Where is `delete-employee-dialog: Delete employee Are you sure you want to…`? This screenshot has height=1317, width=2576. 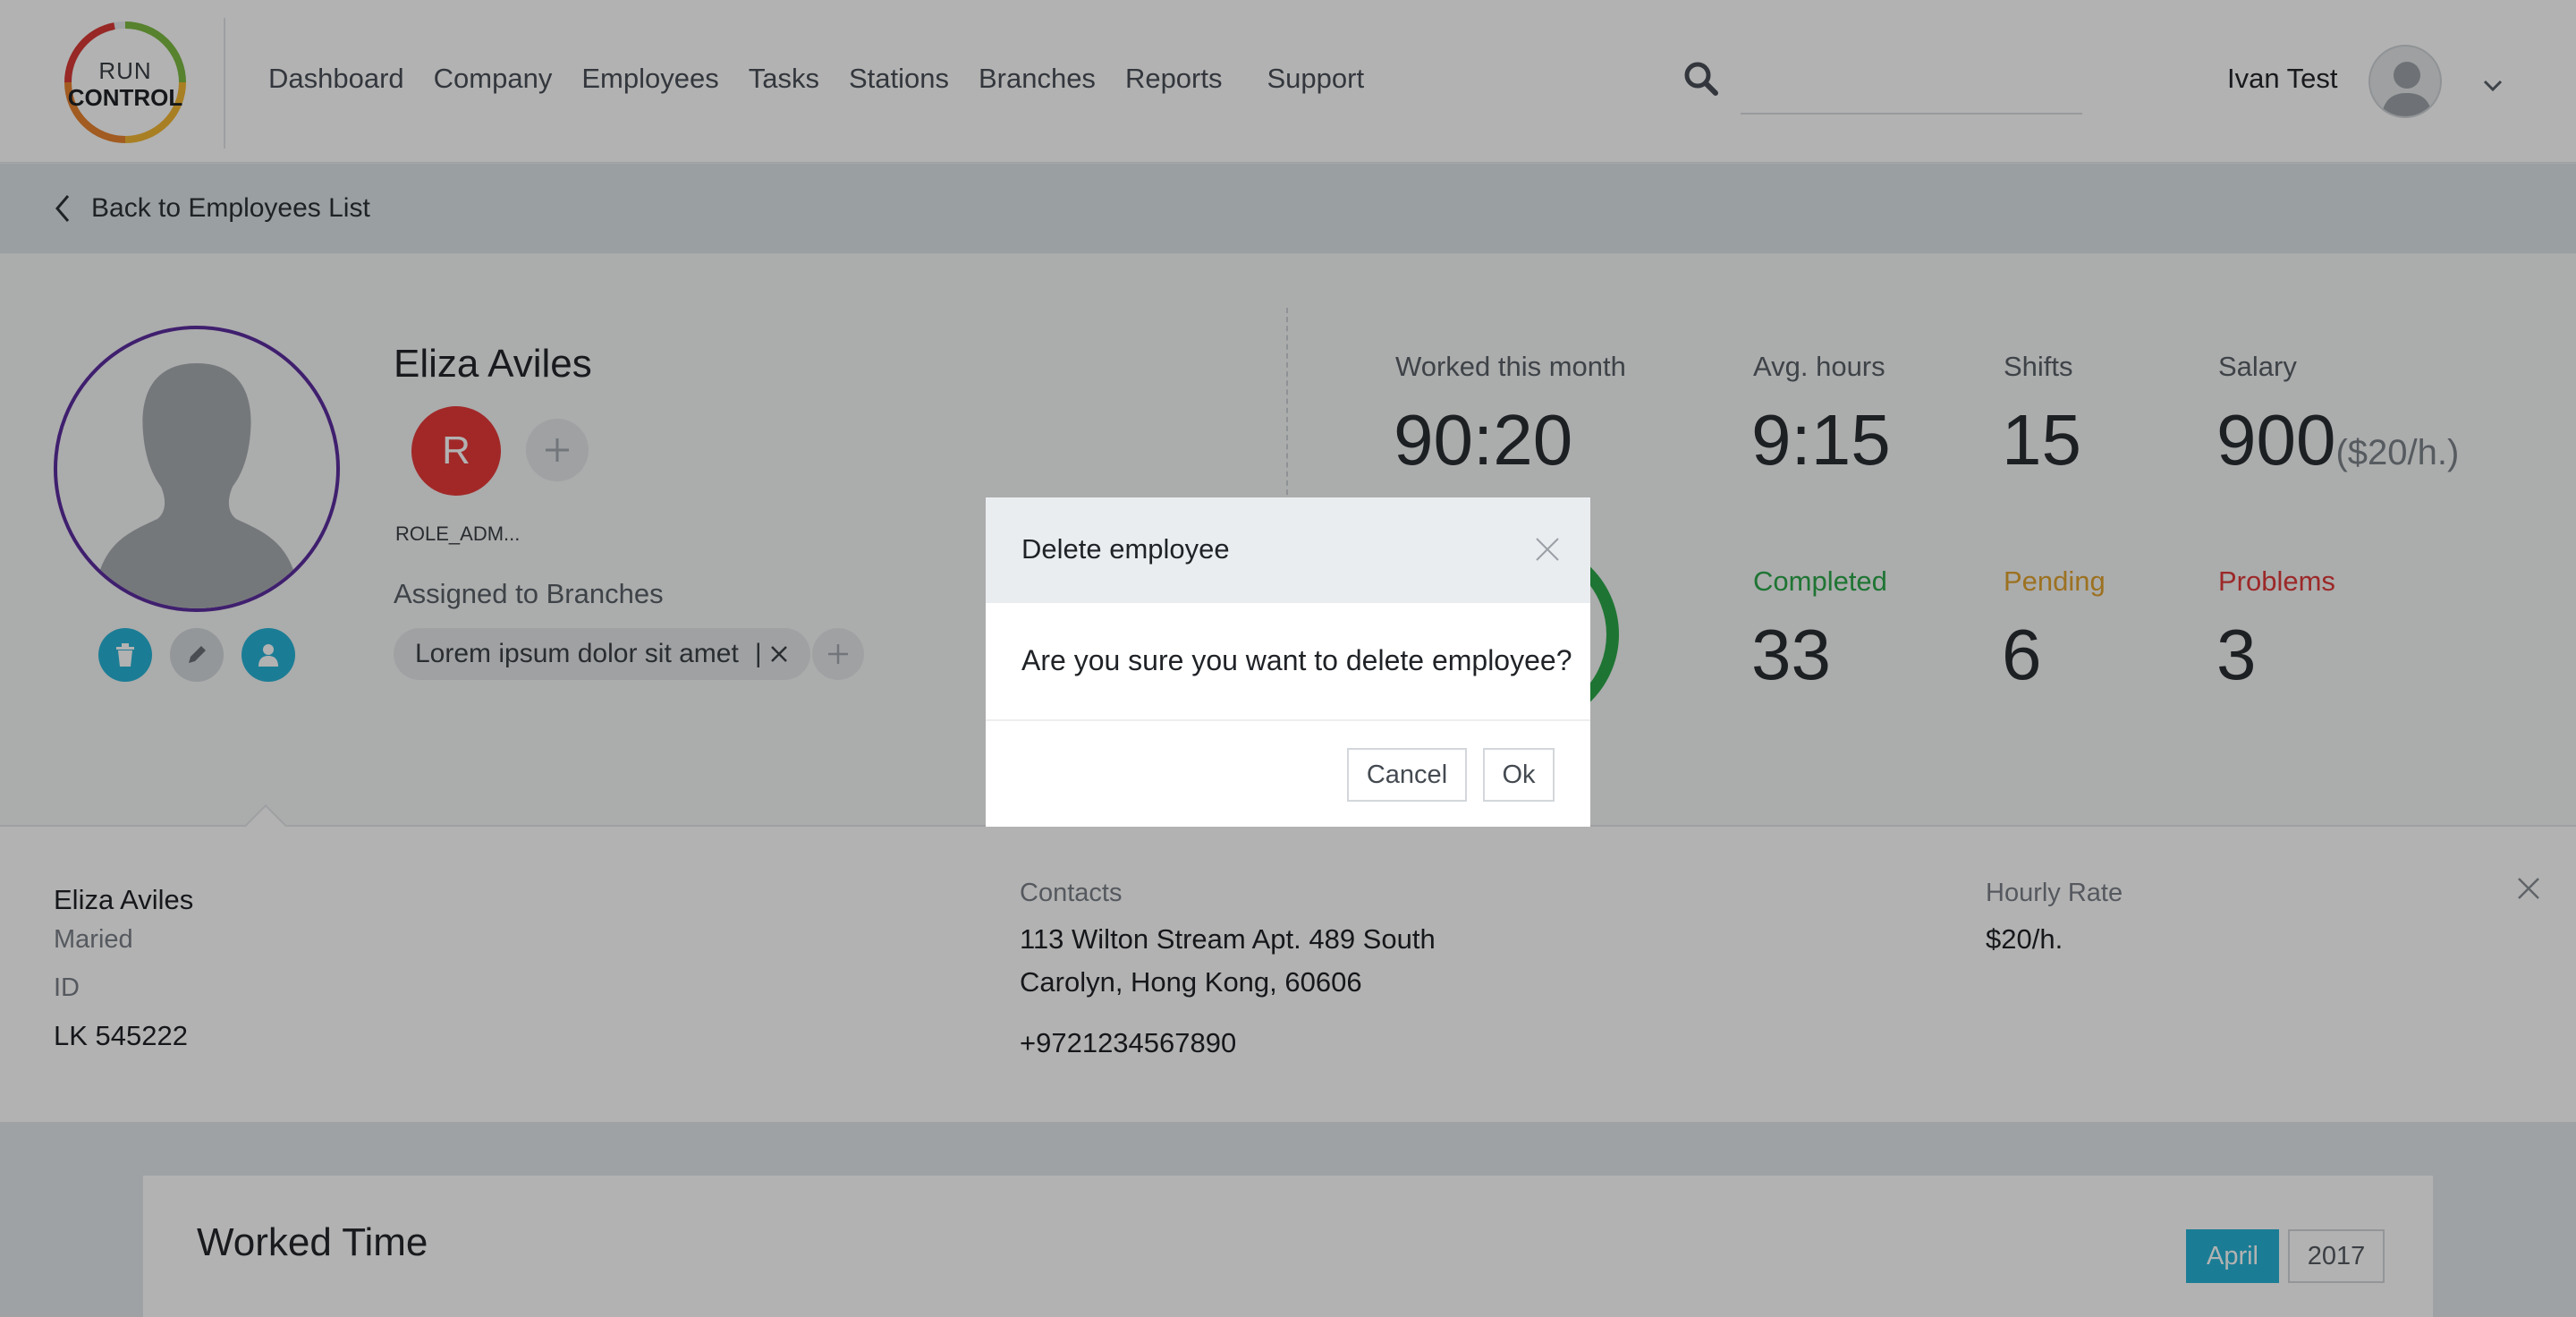
delete-employee-dialog: Delete employee Are you sure you want to… is located at coordinates (1288, 662).